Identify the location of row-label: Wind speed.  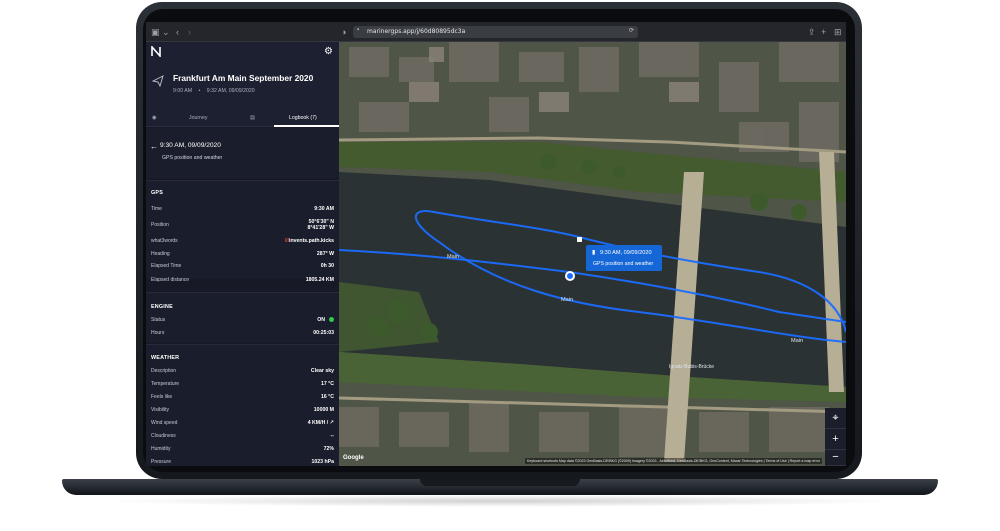
(164, 423).